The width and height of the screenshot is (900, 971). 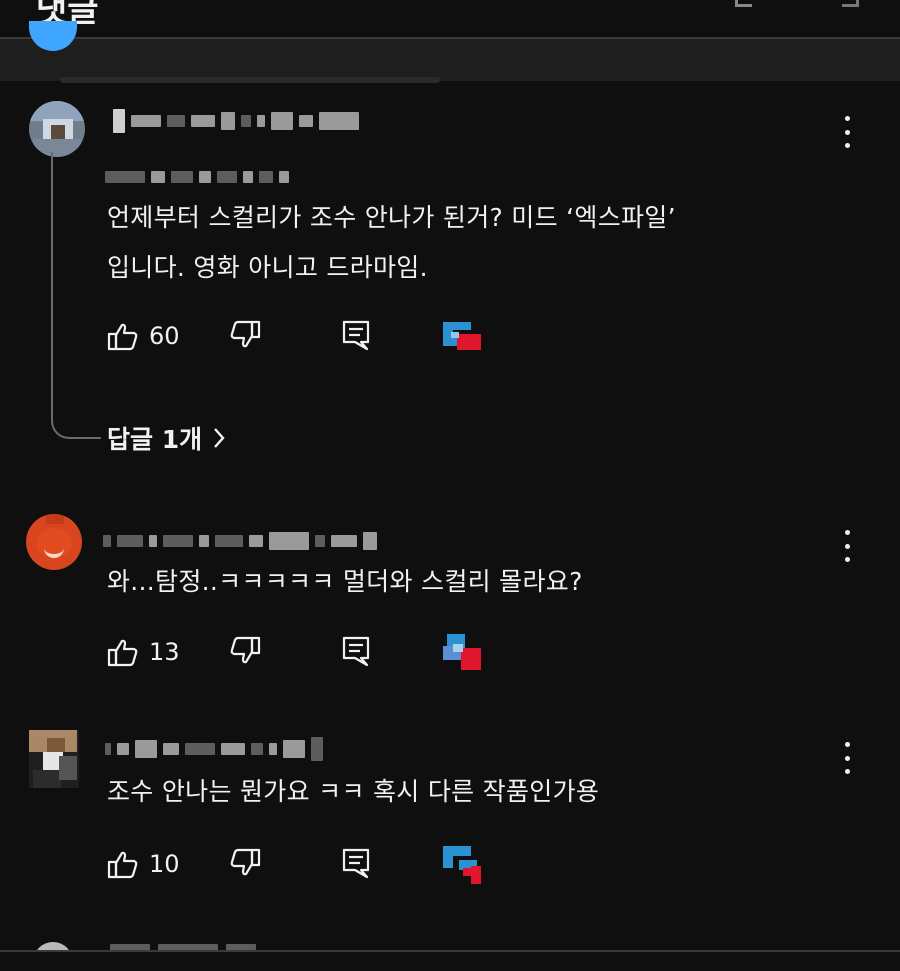 I want to click on replies-label: 답글 1개, so click(x=155, y=439).